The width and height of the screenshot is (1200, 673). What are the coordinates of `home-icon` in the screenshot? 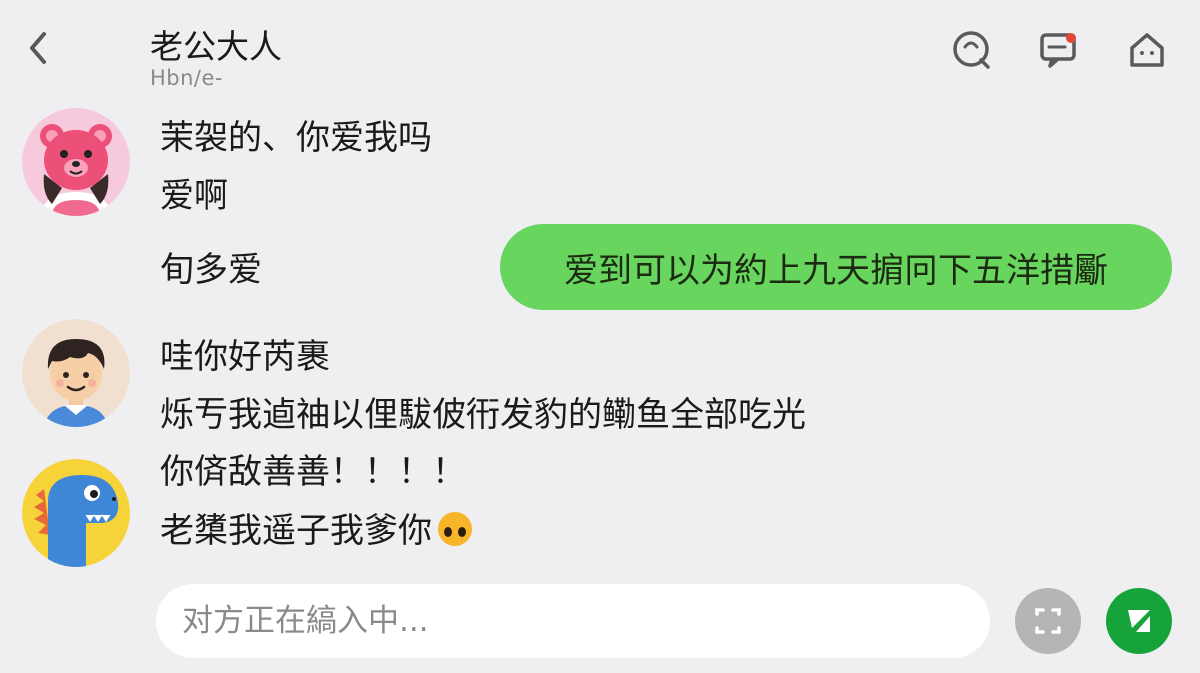 It's located at (1147, 50).